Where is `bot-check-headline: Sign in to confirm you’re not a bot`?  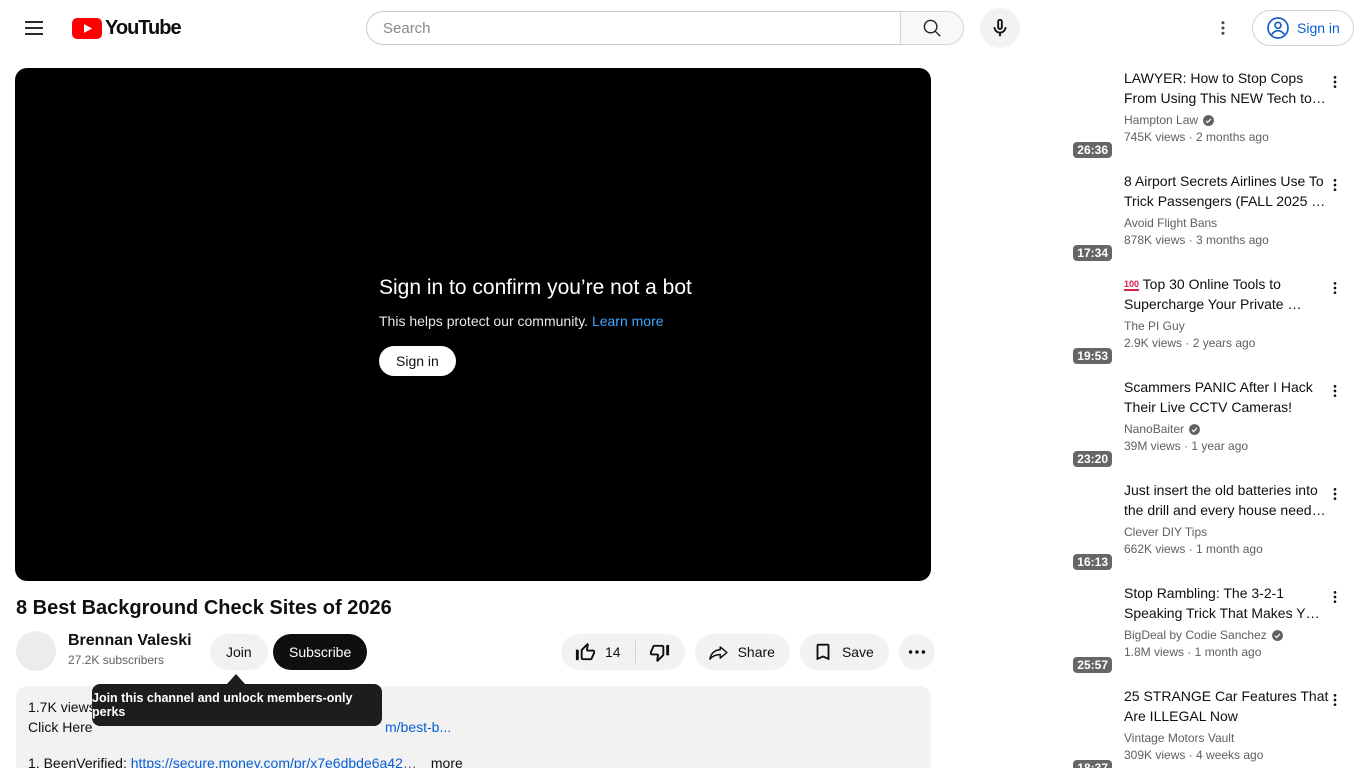 bot-check-headline: Sign in to confirm you’re not a bot is located at coordinates (535, 287).